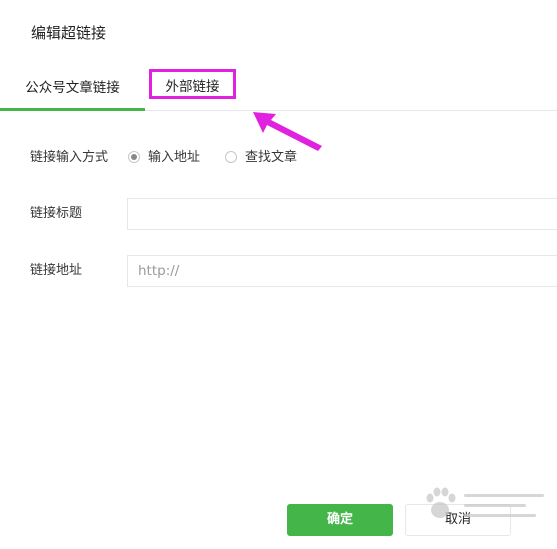 The width and height of the screenshot is (557, 549). What do you see at coordinates (192, 87) in the screenshot?
I see `tab-external-link-label: 外部链接` at bounding box center [192, 87].